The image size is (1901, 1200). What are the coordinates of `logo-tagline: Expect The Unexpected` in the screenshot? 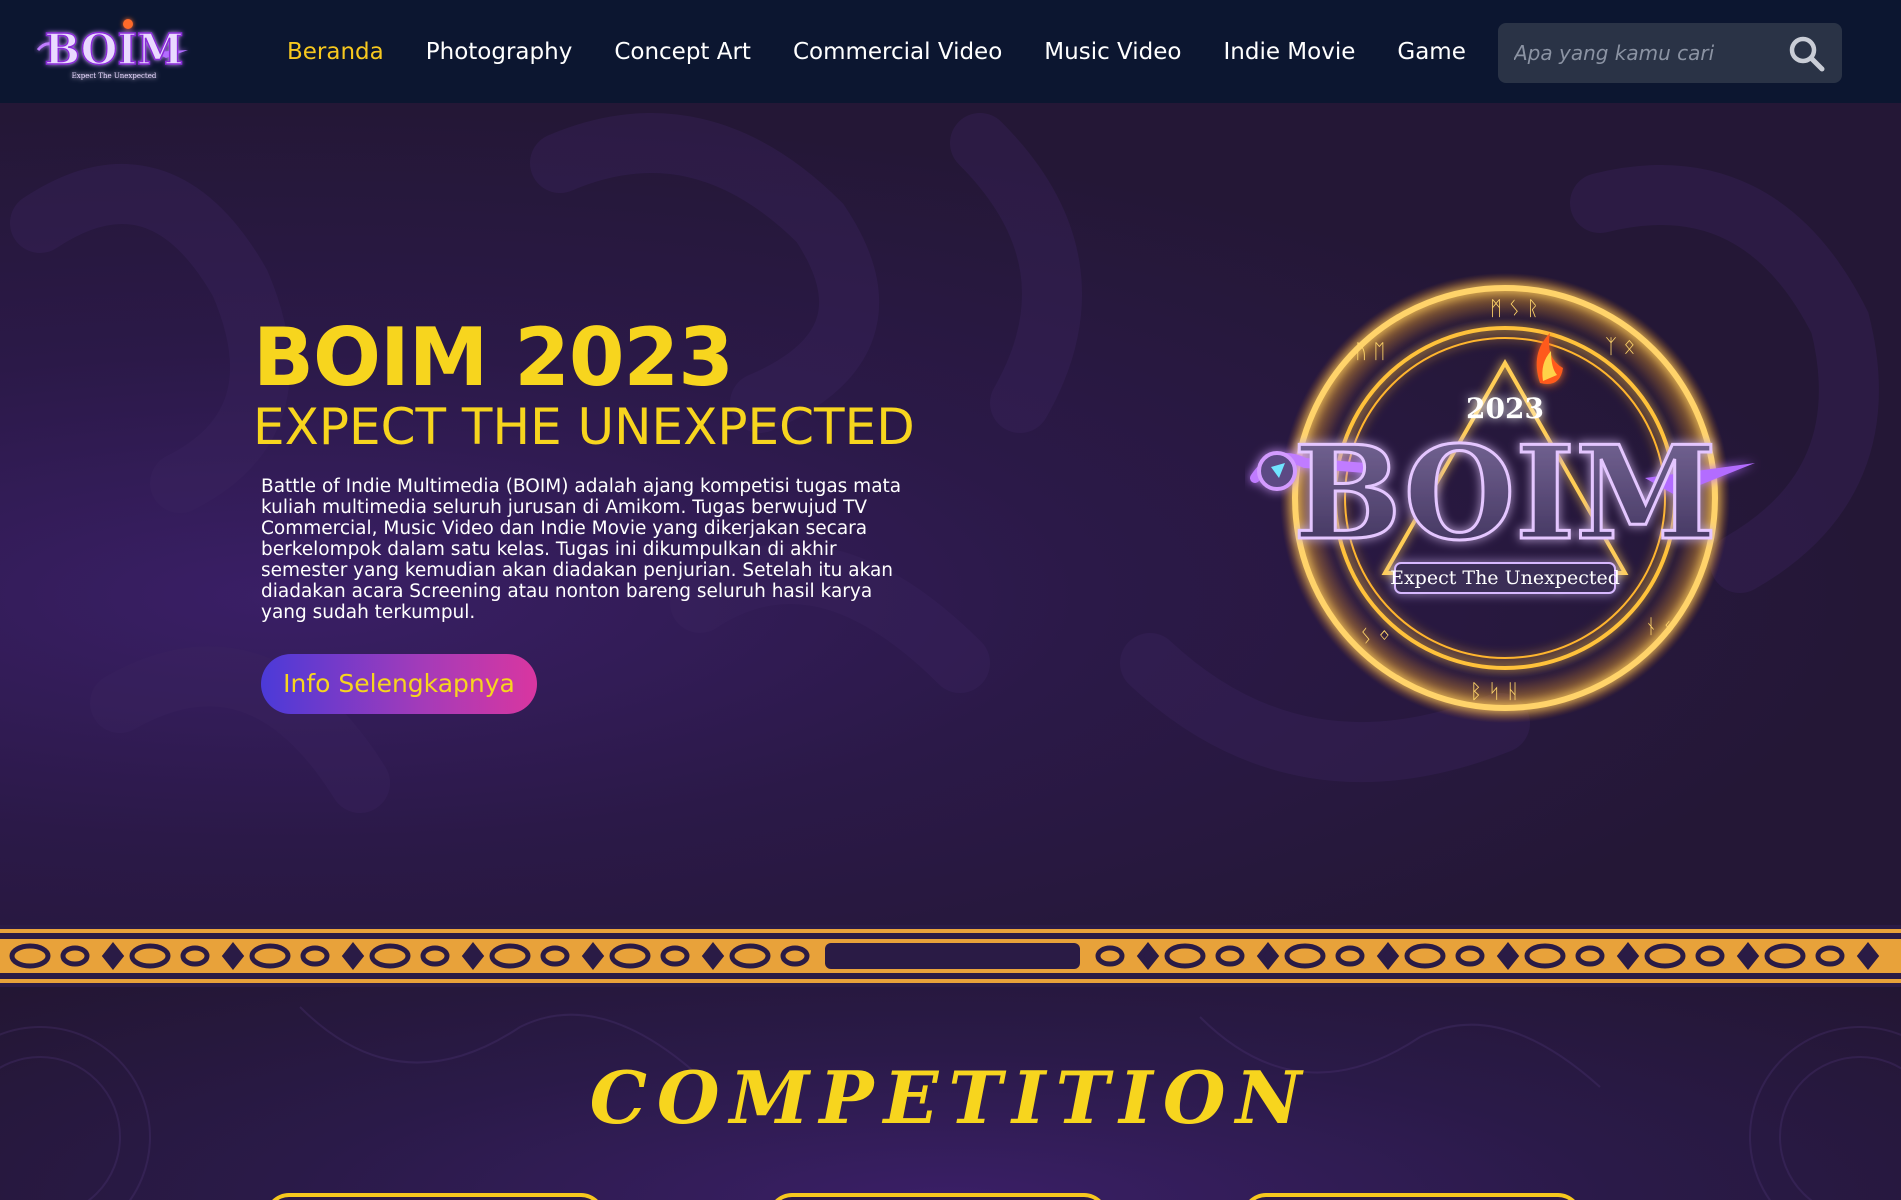 It's located at (114, 76).